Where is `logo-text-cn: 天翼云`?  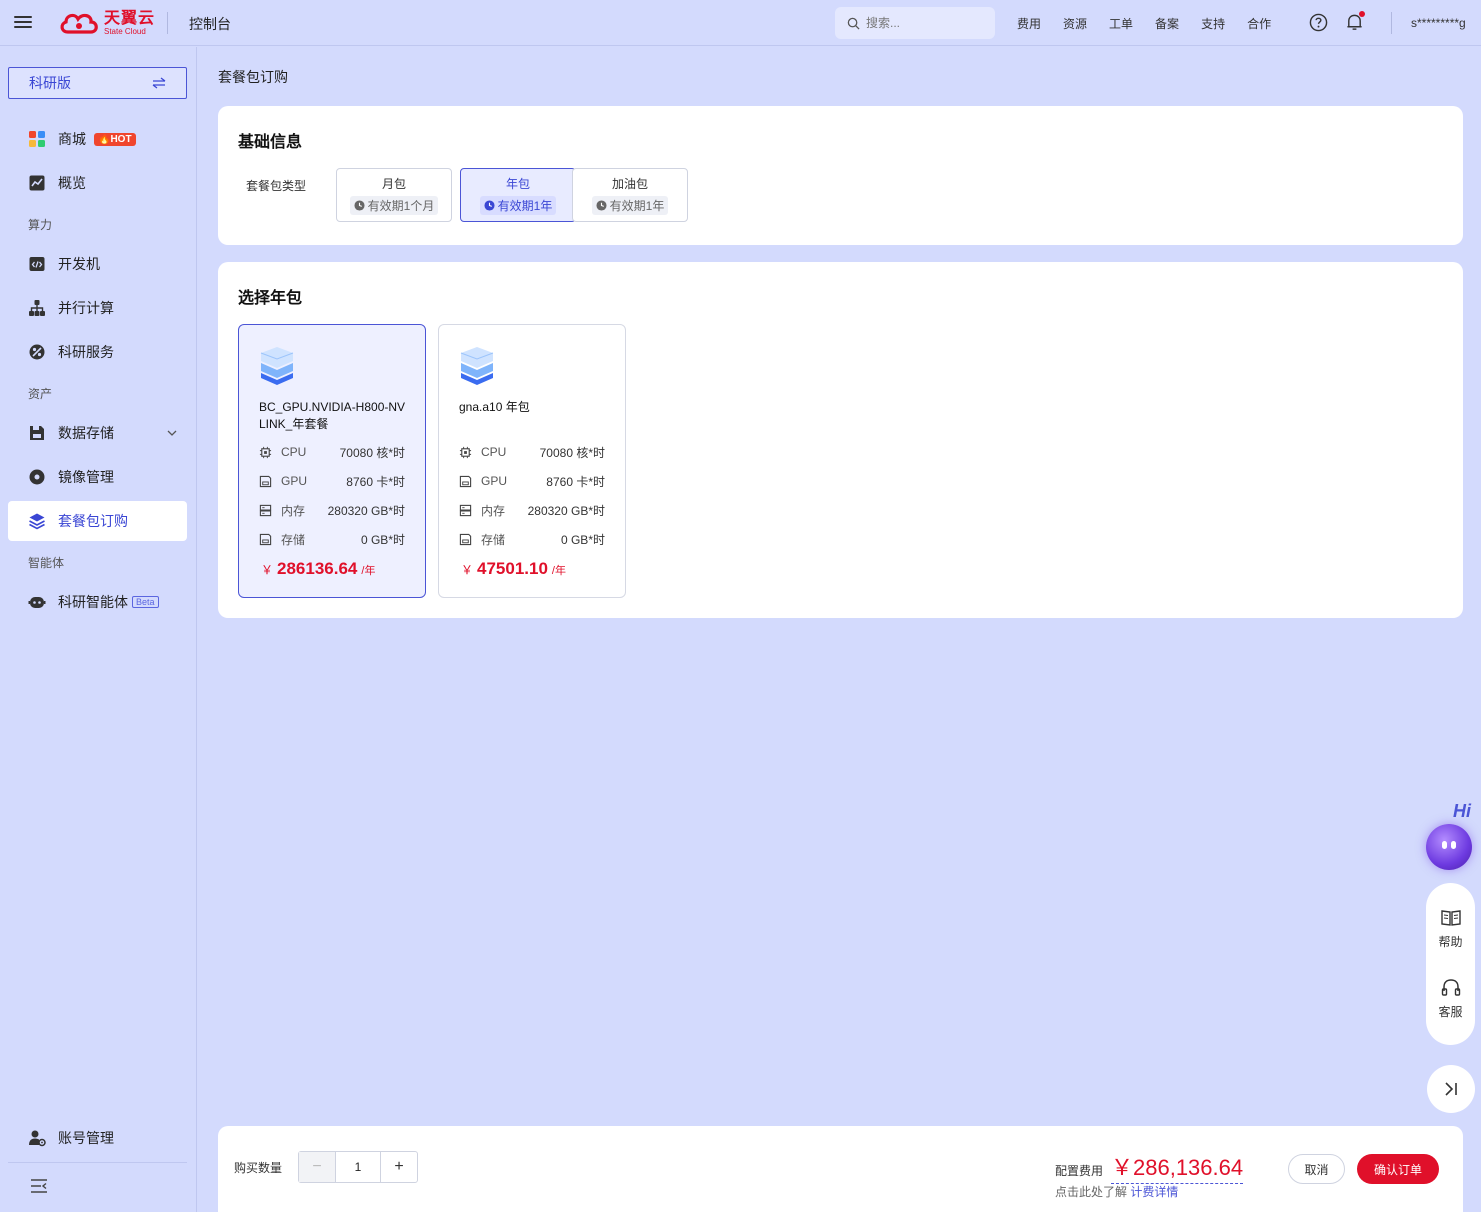
logo-text-cn: 天翼云 is located at coordinates (130, 18).